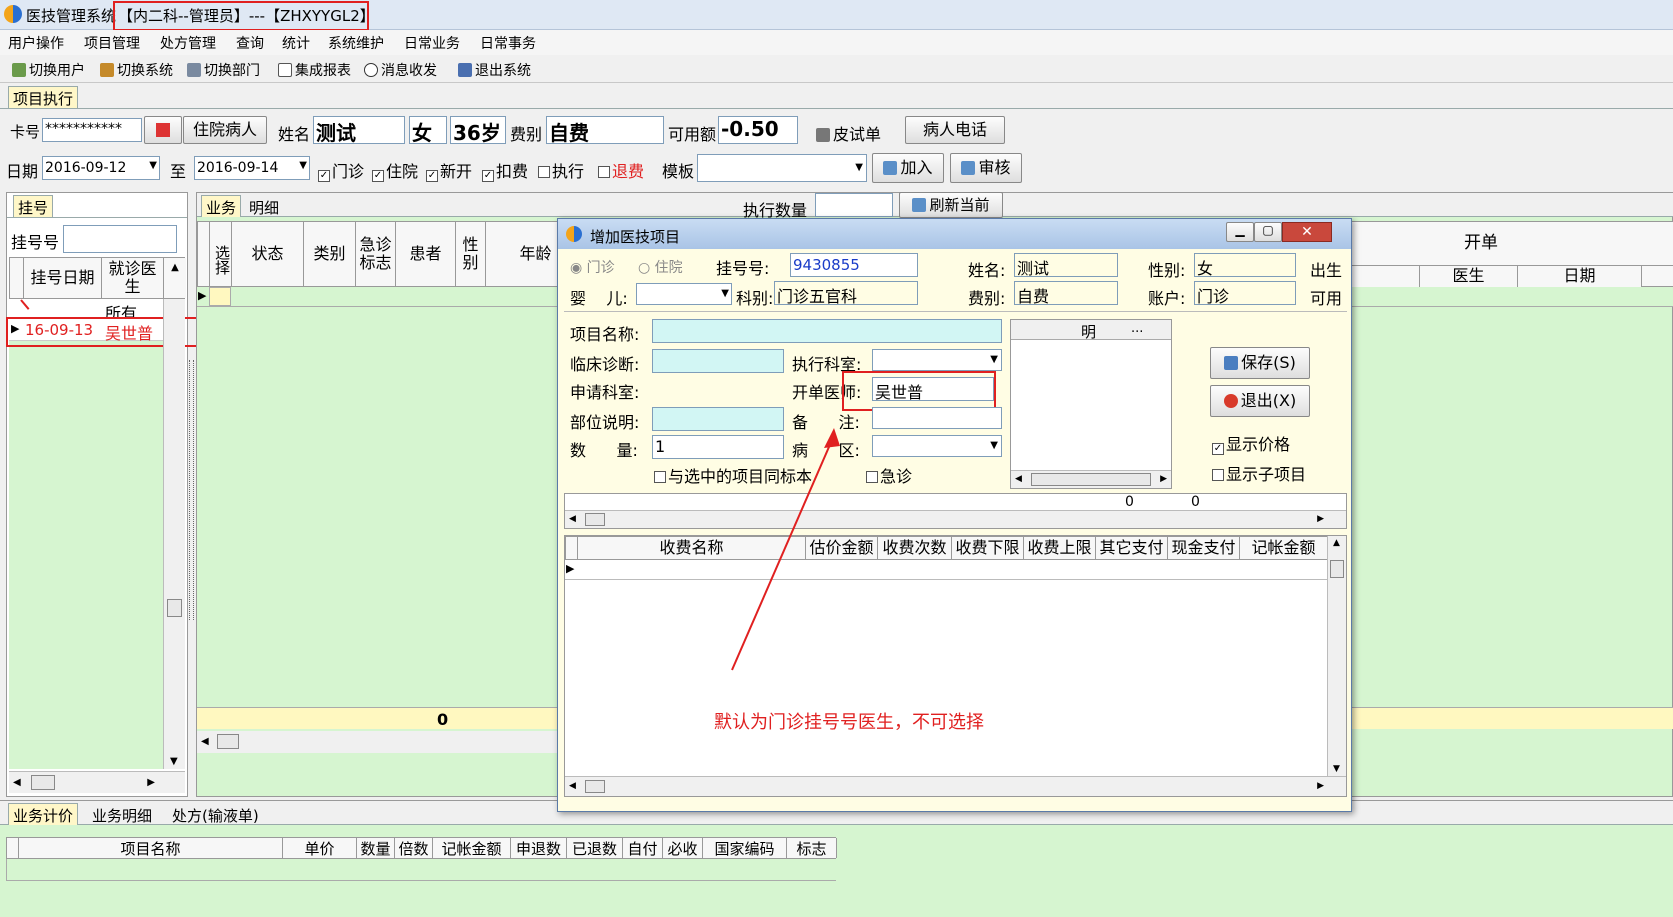 The width and height of the screenshot is (1673, 917). Describe the element at coordinates (643, 848) in the screenshot. I see `col-self-pay: 自付` at that location.